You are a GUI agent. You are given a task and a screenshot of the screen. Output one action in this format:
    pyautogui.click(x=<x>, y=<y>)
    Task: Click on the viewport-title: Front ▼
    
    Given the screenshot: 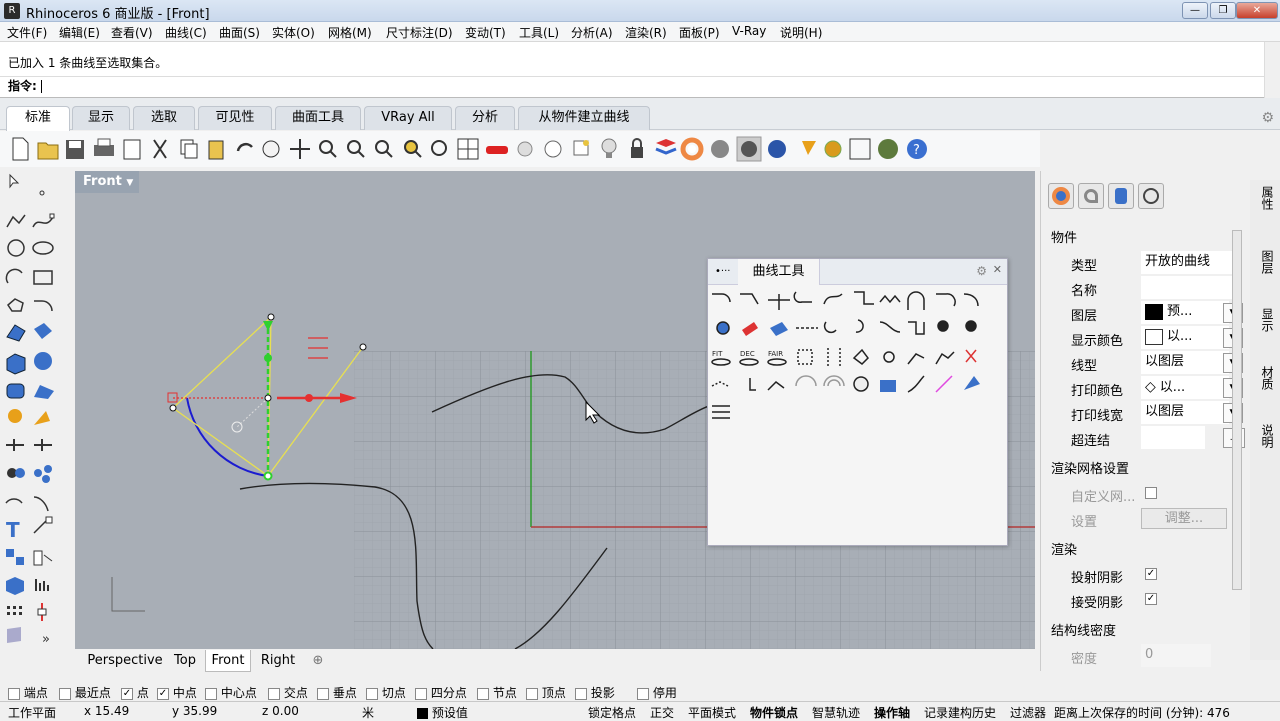 What is the action you would take?
    pyautogui.click(x=107, y=182)
    